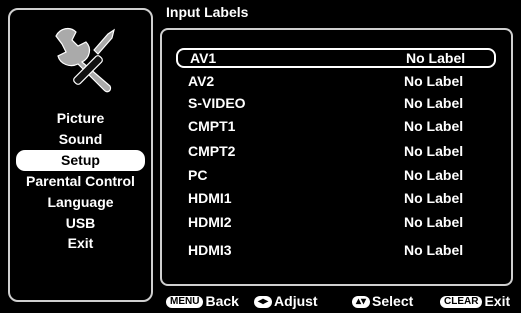 The height and width of the screenshot is (313, 521). I want to click on input-row-pc: PC No Label, so click(336, 175).